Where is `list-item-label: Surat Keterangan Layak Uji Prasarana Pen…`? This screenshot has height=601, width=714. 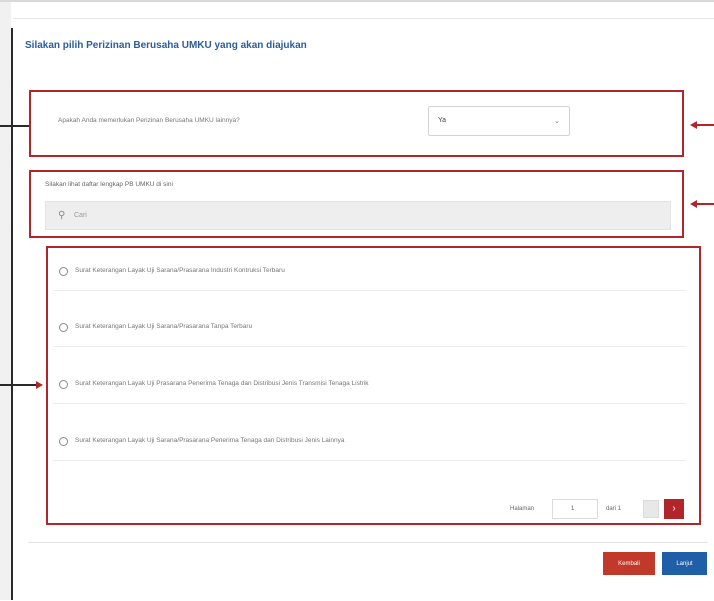 list-item-label: Surat Keterangan Layak Uji Prasarana Pen… is located at coordinates (222, 383).